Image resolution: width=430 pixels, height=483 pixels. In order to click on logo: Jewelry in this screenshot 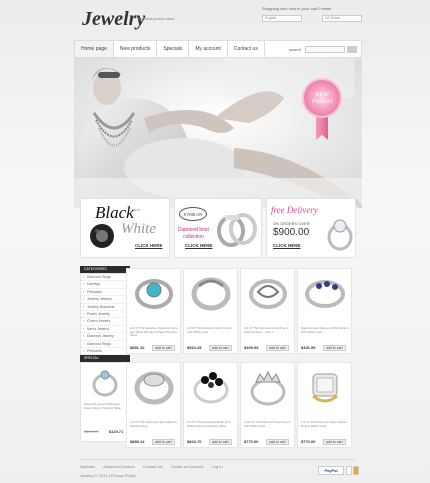, I will do `click(113, 19)`.